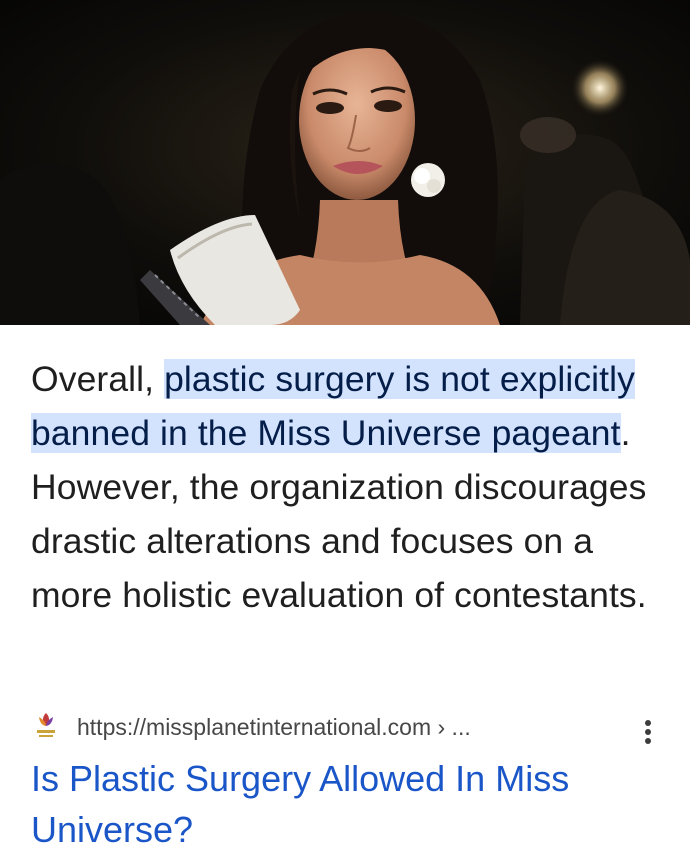 The image size is (690, 868). What do you see at coordinates (46, 725) in the screenshot?
I see `missplanet-logo-icon` at bounding box center [46, 725].